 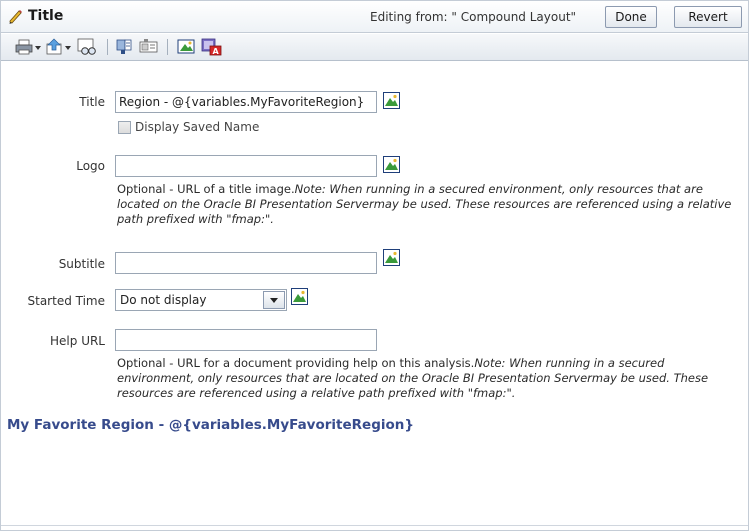 What do you see at coordinates (124, 127) in the screenshot?
I see `display-saved-name-checkbox` at bounding box center [124, 127].